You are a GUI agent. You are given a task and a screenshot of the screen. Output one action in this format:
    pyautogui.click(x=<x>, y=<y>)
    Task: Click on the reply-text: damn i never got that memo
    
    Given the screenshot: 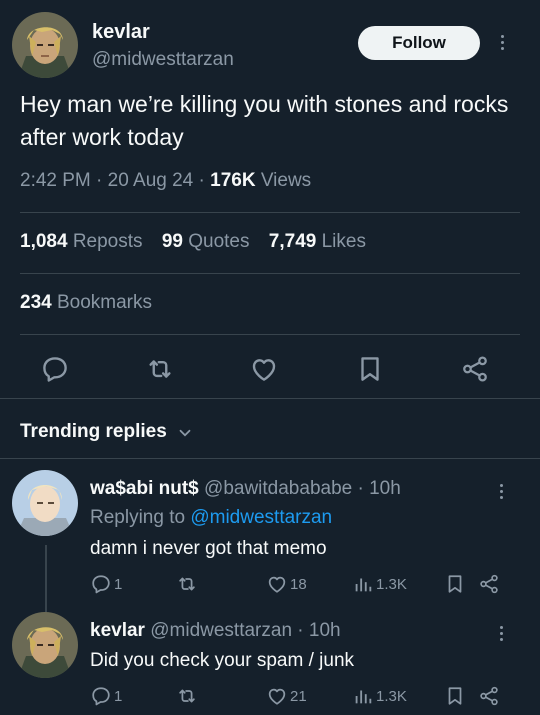 What is the action you would take?
    pyautogui.click(x=208, y=548)
    